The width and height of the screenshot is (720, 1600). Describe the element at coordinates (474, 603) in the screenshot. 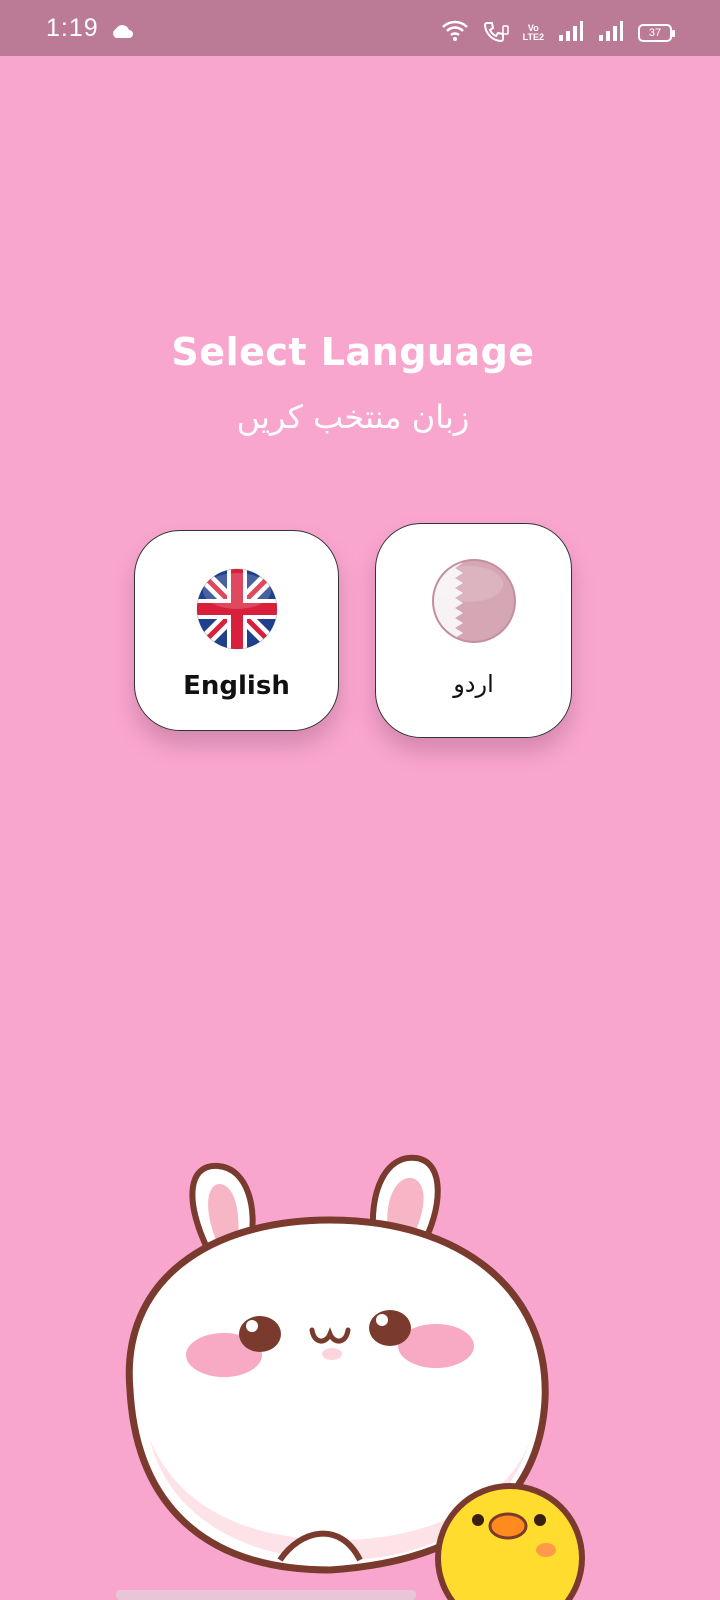

I see `maroon-flag-icon` at that location.